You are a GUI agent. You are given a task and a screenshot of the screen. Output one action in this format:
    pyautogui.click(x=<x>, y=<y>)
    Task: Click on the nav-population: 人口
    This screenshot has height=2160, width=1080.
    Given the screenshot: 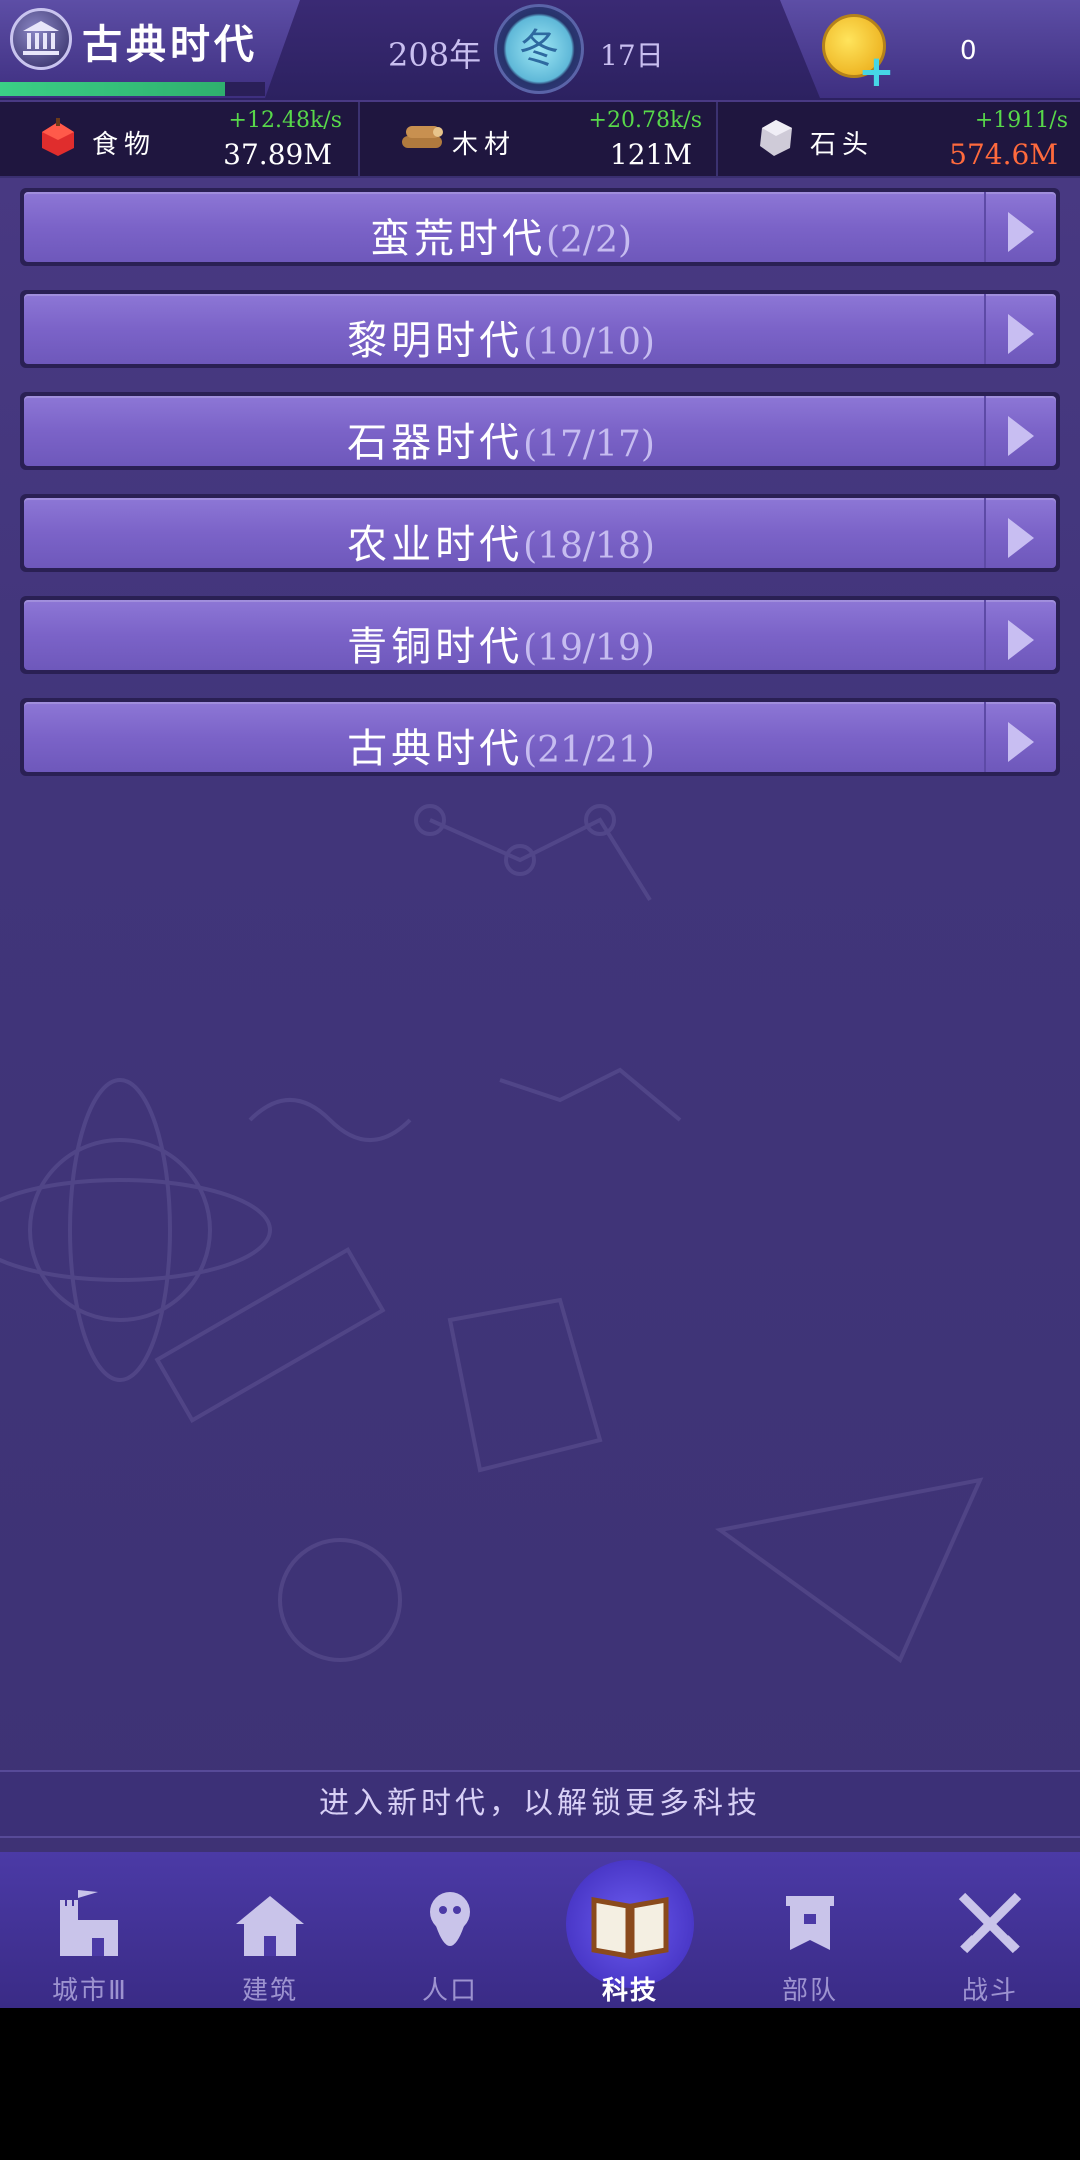 What is the action you would take?
    pyautogui.click(x=450, y=1930)
    